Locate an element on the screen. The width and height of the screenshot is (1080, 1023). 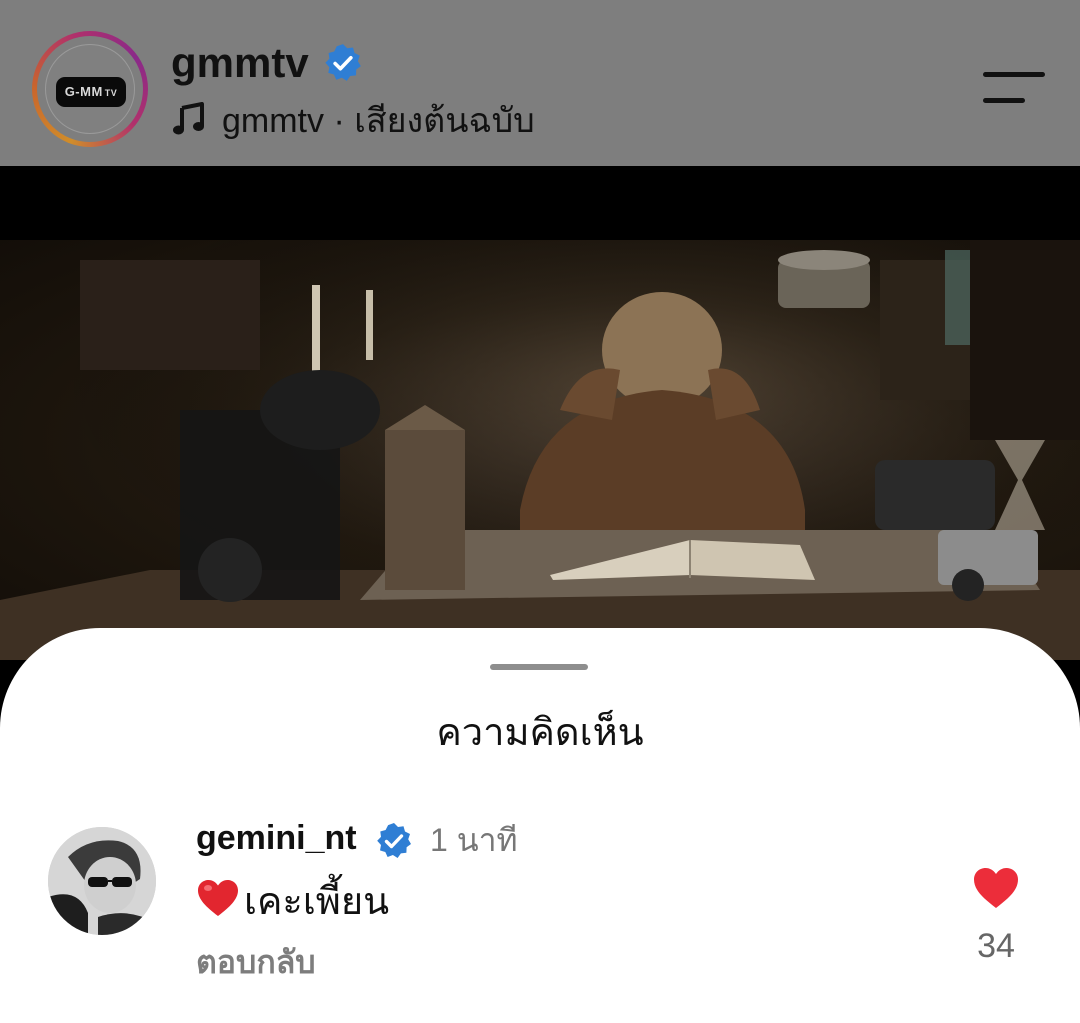
drag-handle is located at coordinates (539, 667).